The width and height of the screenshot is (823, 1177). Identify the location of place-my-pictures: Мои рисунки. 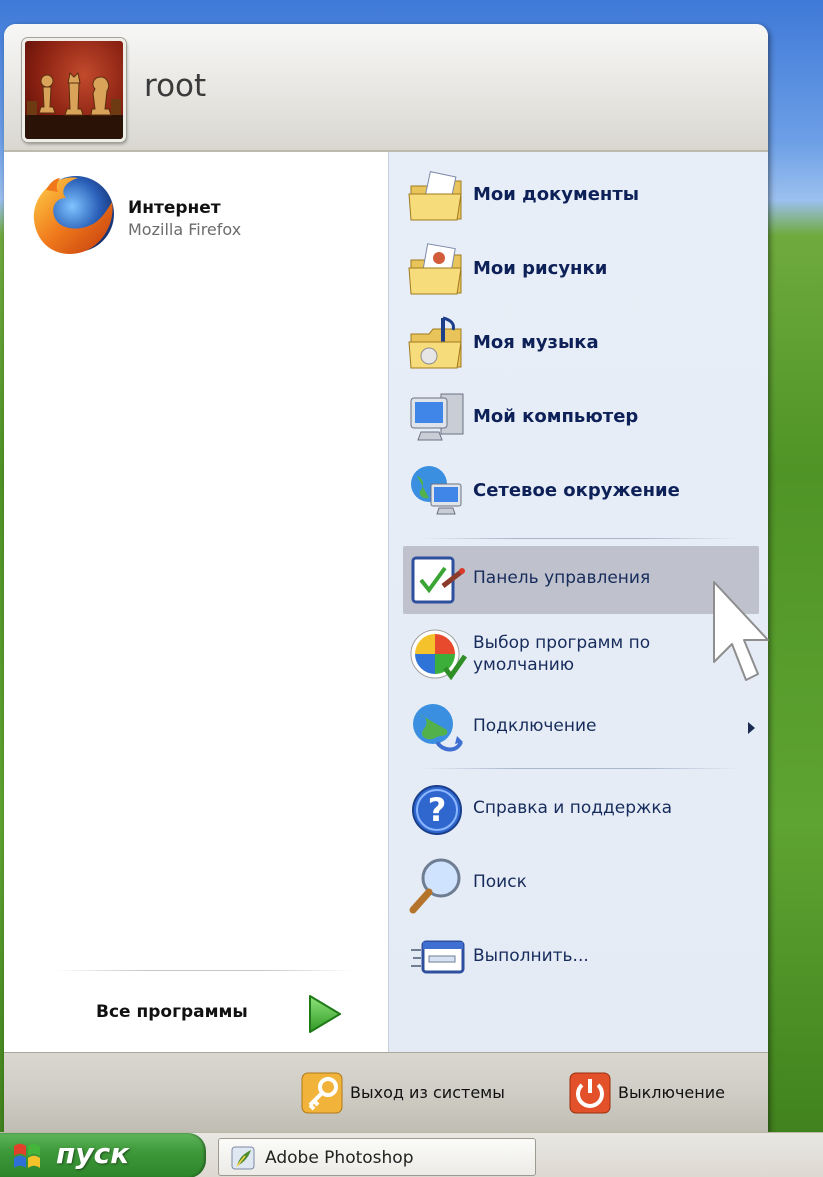
(581, 270).